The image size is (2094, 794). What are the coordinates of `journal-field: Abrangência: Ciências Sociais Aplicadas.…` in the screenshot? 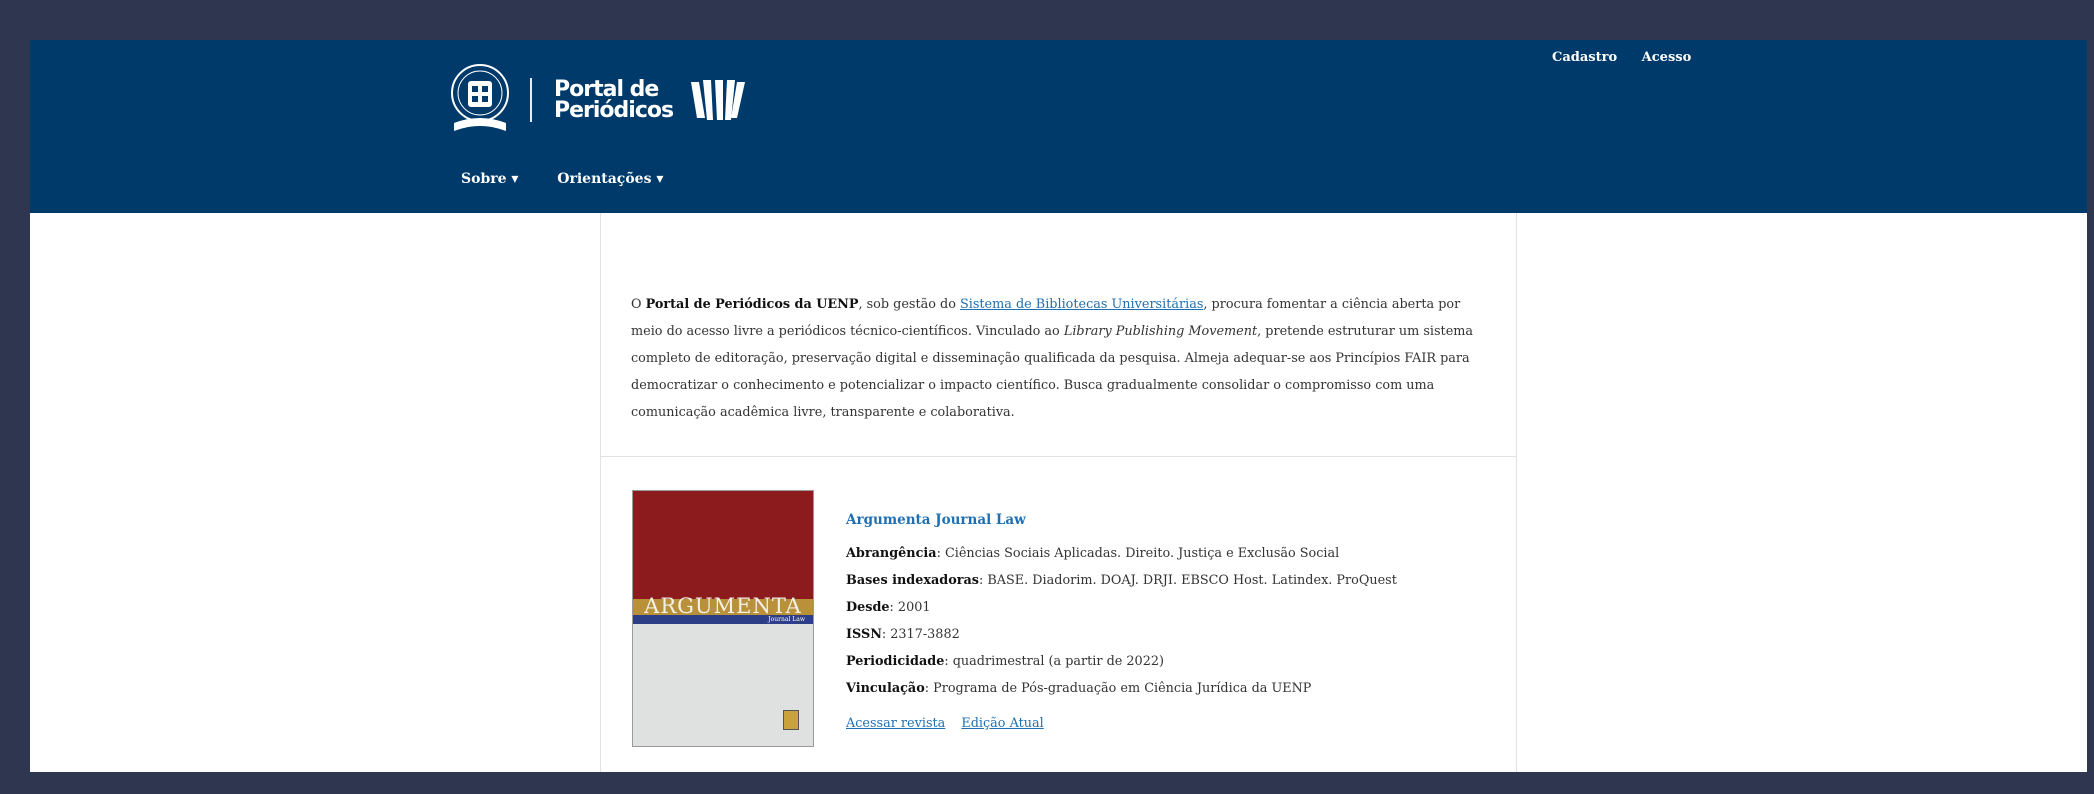 It's located at (1093, 553).